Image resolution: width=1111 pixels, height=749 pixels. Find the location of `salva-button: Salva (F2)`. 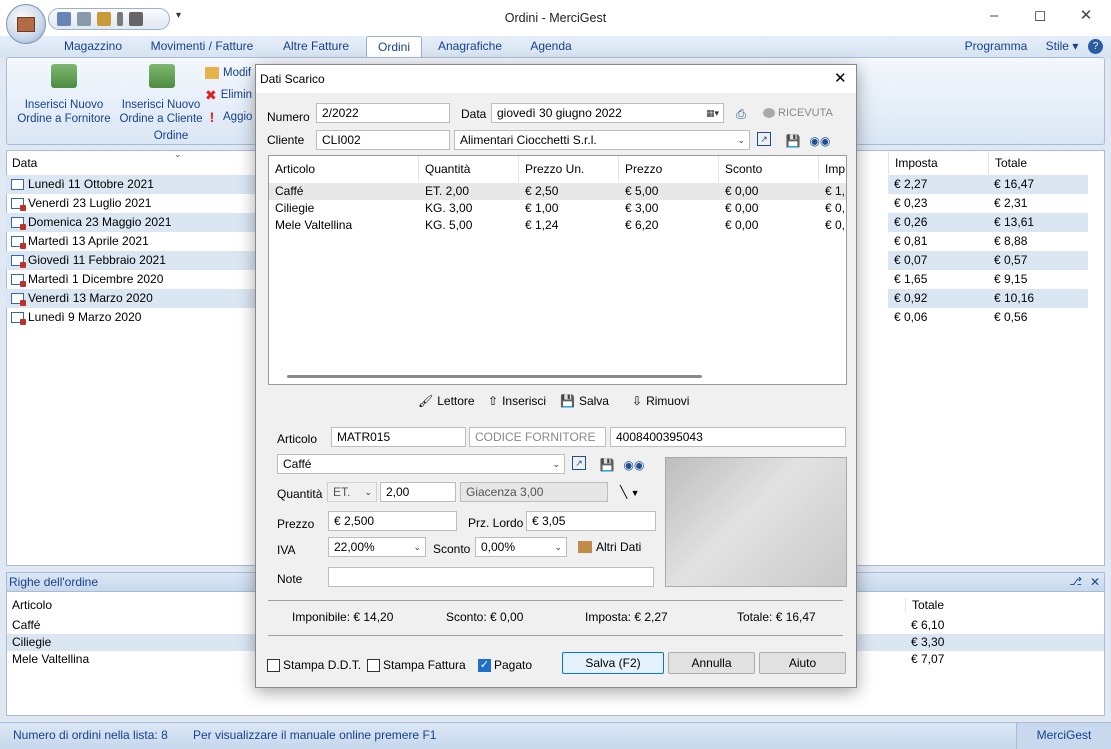

salva-button: Salva (F2) is located at coordinates (613, 663).